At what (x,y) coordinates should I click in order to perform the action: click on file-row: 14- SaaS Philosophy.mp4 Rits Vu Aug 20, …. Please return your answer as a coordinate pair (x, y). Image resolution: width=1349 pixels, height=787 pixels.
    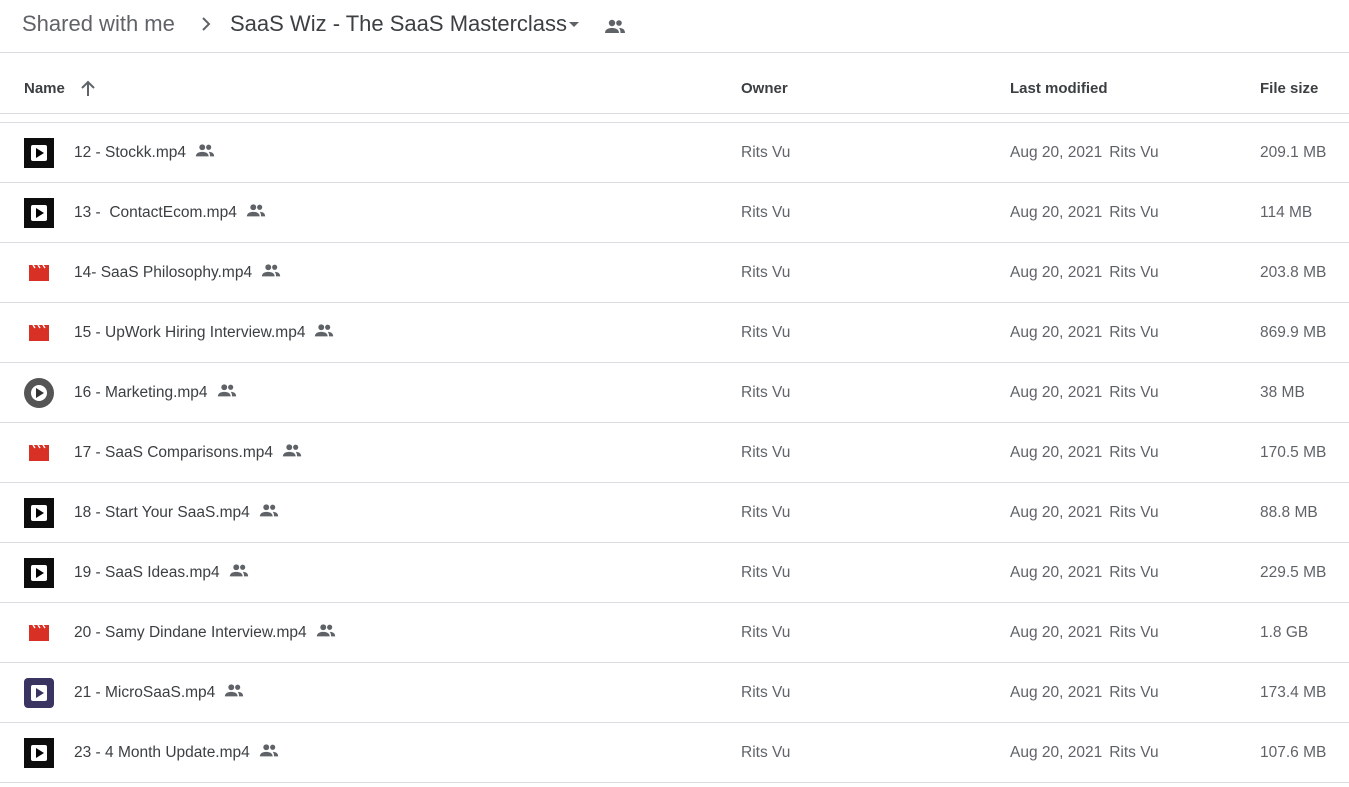
    Looking at the image, I should click on (674, 273).